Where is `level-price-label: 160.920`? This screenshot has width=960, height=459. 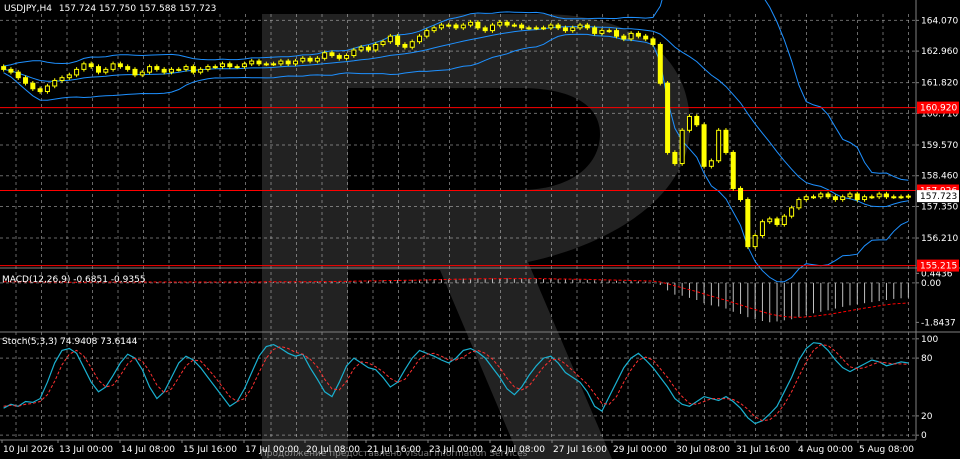 level-price-label: 160.920 is located at coordinates (938, 109).